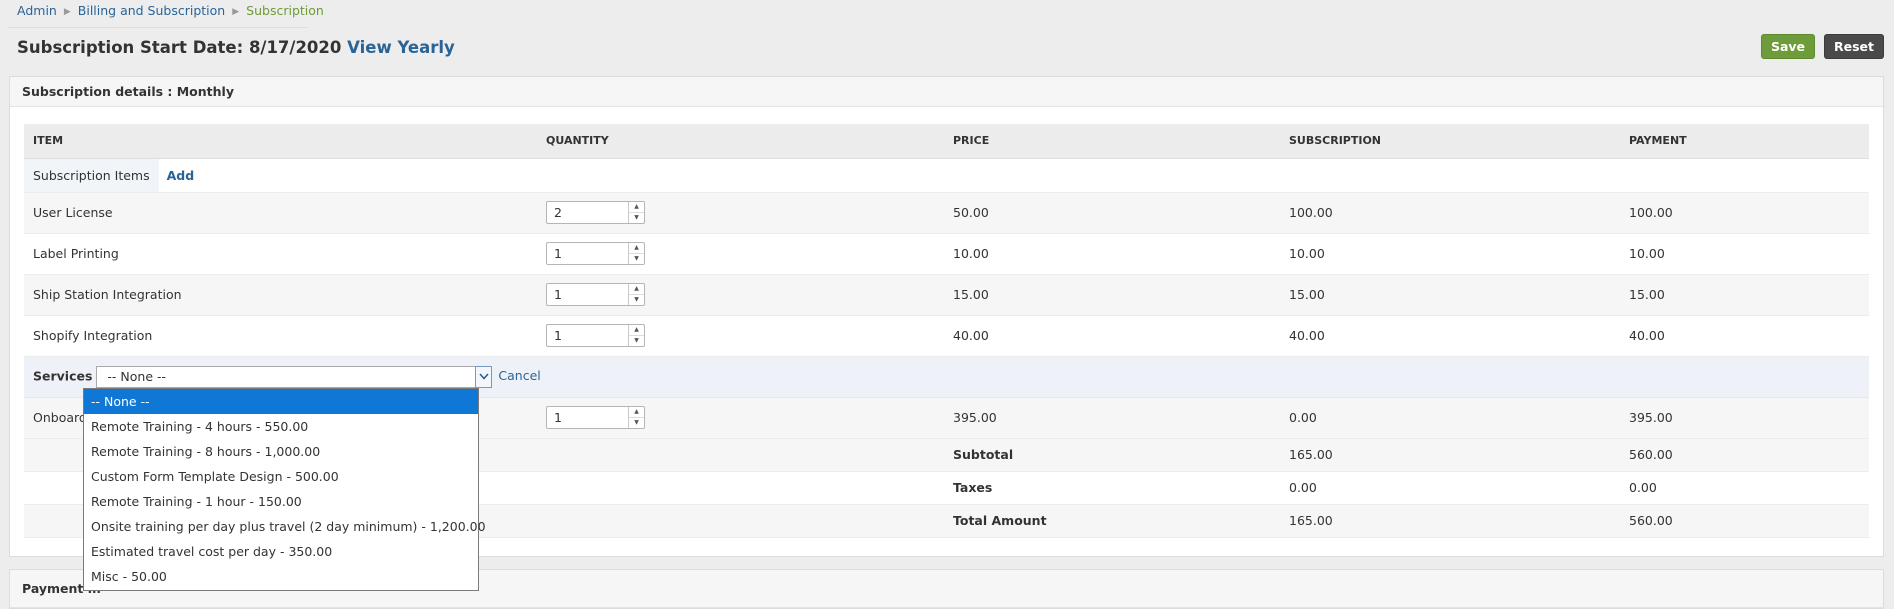  What do you see at coordinates (1450, 213) in the screenshot?
I see `item-subscription: 100.00` at bounding box center [1450, 213].